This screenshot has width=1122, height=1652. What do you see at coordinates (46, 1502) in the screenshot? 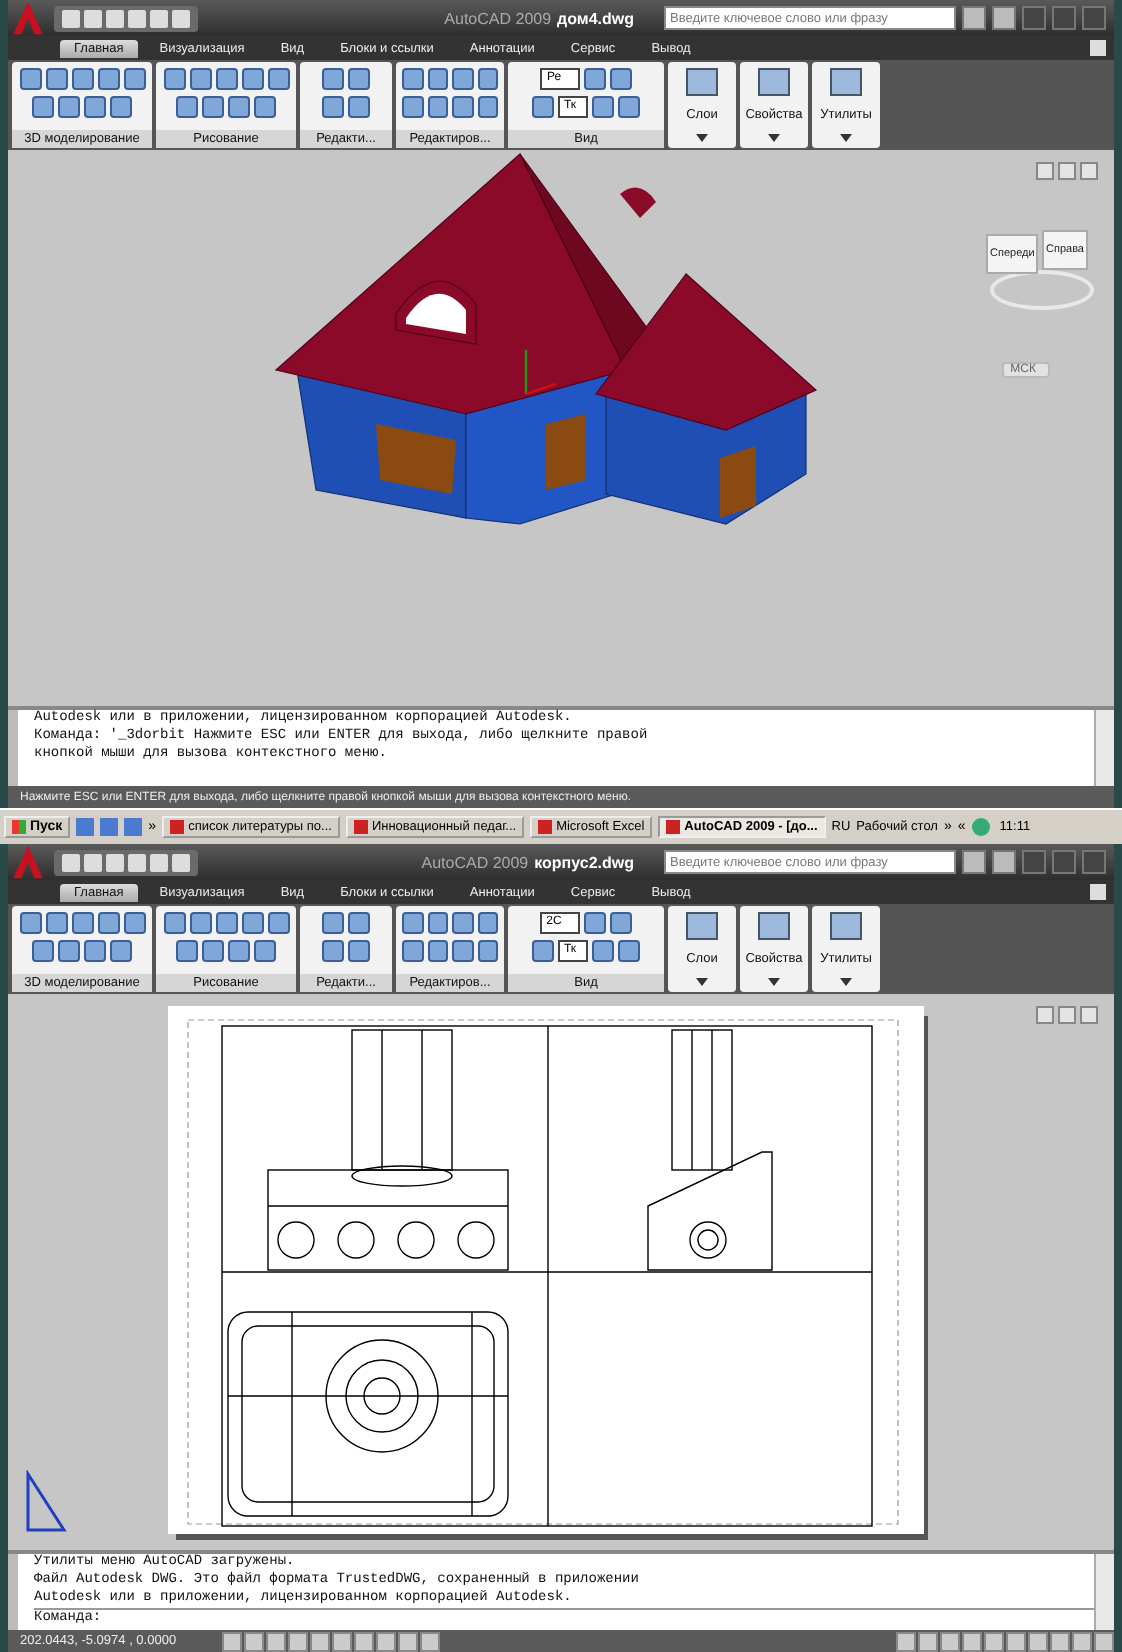
I see `ucs-triangle-icon` at bounding box center [46, 1502].